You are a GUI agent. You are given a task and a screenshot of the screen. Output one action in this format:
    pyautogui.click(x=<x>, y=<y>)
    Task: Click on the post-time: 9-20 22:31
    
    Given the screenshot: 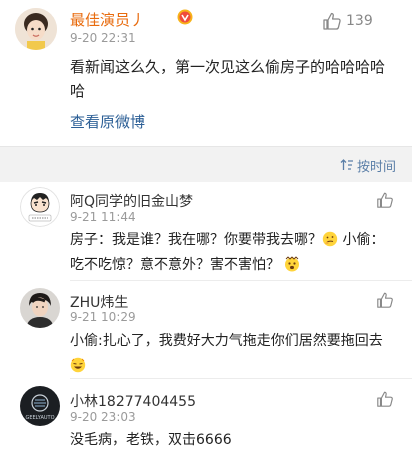 What is the action you would take?
    pyautogui.click(x=103, y=38)
    